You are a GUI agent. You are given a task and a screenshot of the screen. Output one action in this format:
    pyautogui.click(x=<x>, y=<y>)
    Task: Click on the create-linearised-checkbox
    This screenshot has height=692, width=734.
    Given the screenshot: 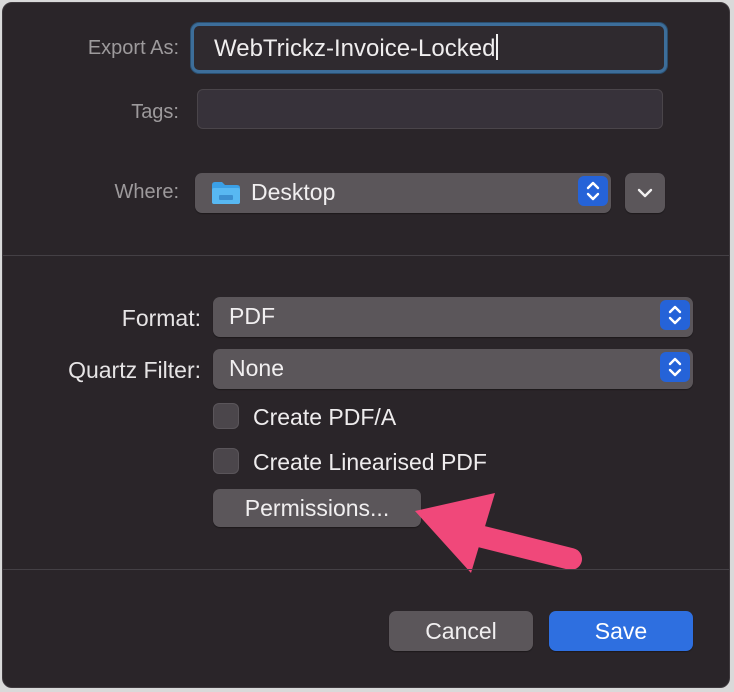 What is the action you would take?
    pyautogui.click(x=226, y=461)
    